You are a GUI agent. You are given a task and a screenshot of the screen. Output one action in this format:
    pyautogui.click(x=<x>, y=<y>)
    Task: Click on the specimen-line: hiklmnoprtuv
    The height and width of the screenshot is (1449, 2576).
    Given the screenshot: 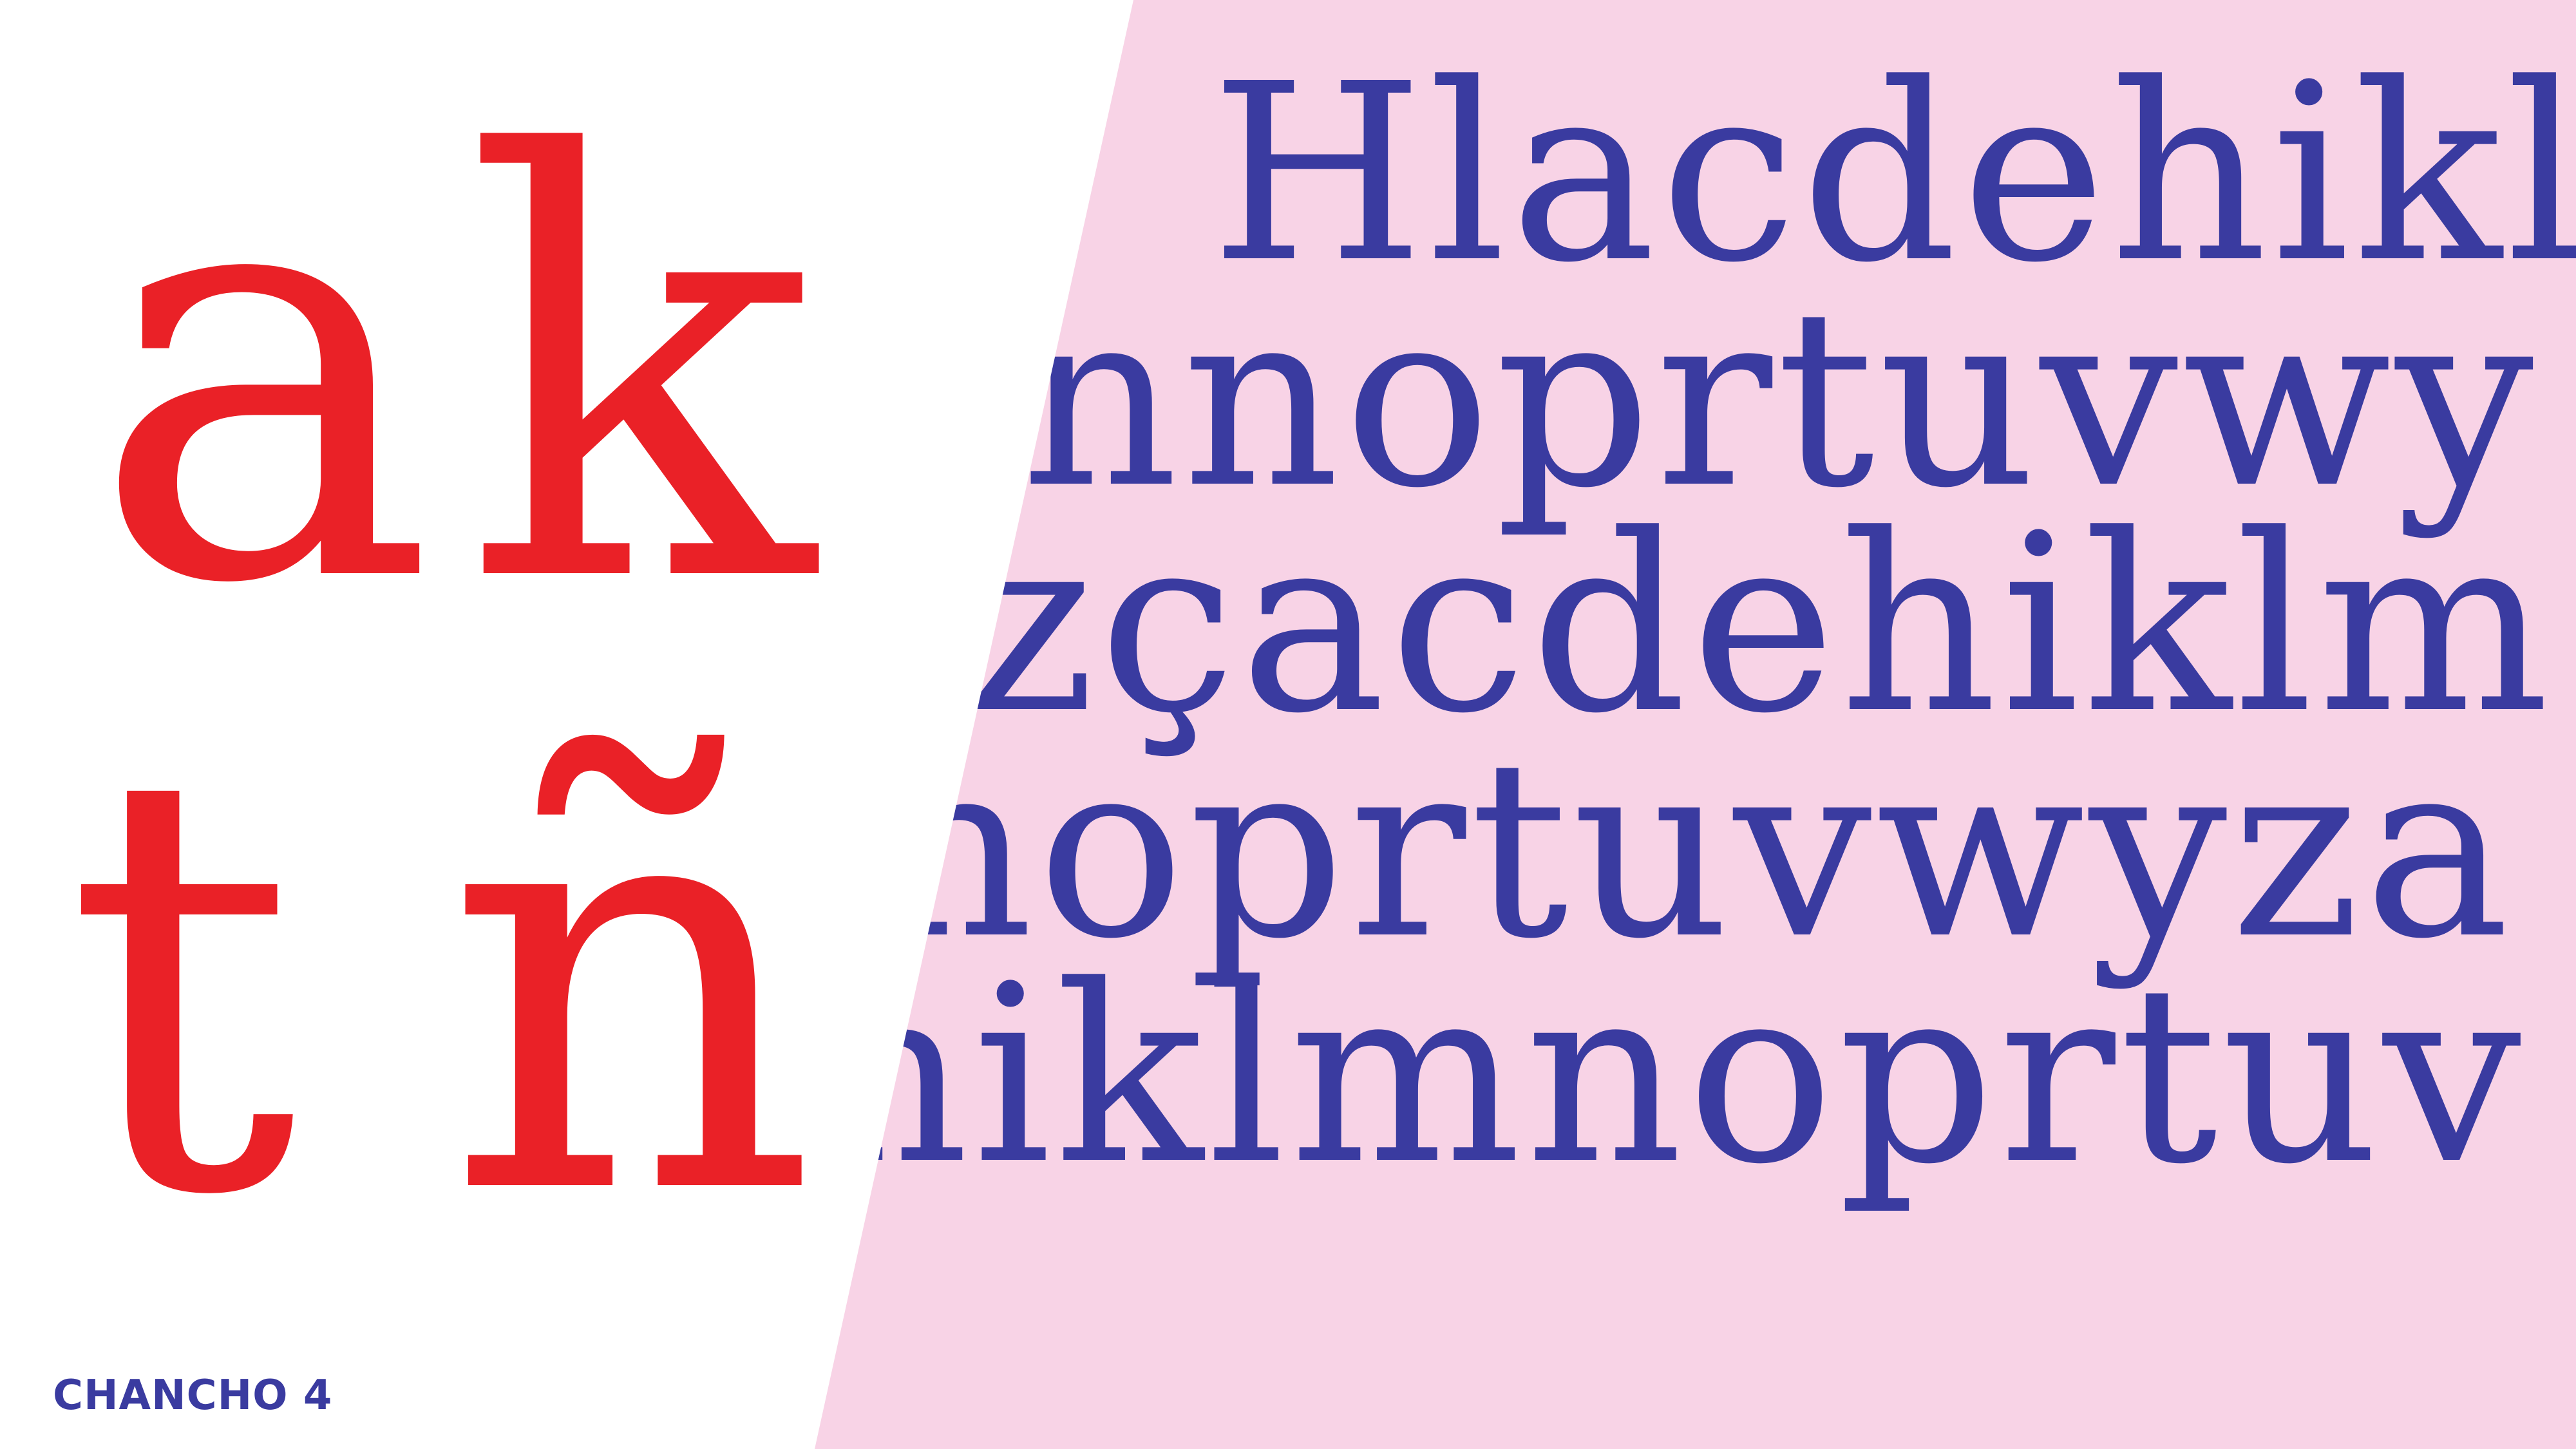 What is the action you would take?
    pyautogui.click(x=1668, y=1075)
    